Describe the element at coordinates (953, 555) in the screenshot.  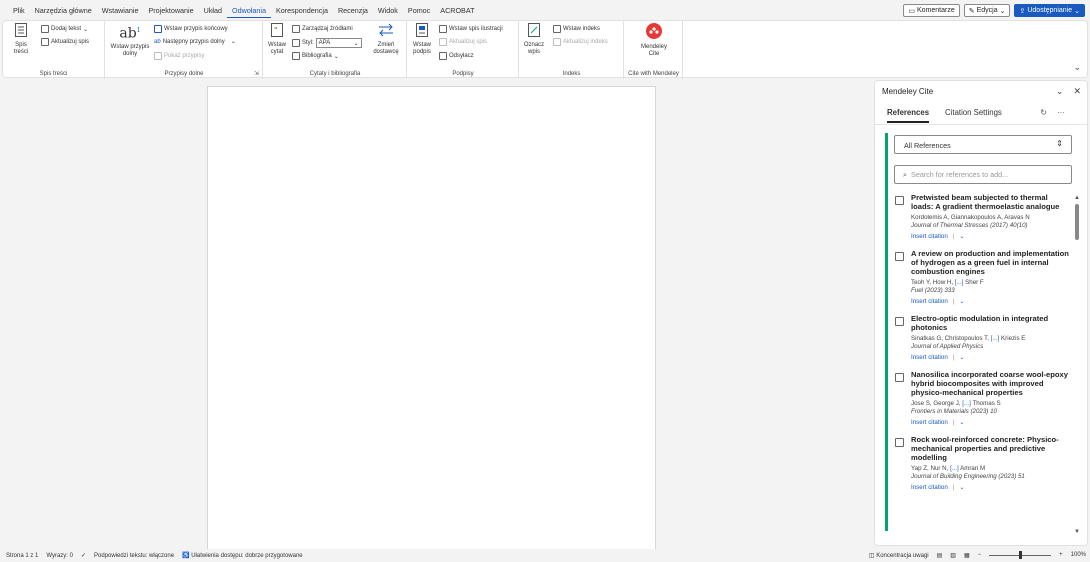
I see `print-layout-icon: ▥` at that location.